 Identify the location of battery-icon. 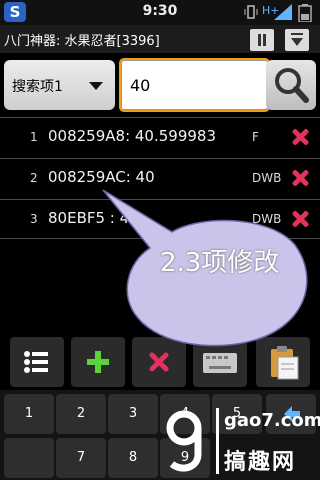
(305, 13).